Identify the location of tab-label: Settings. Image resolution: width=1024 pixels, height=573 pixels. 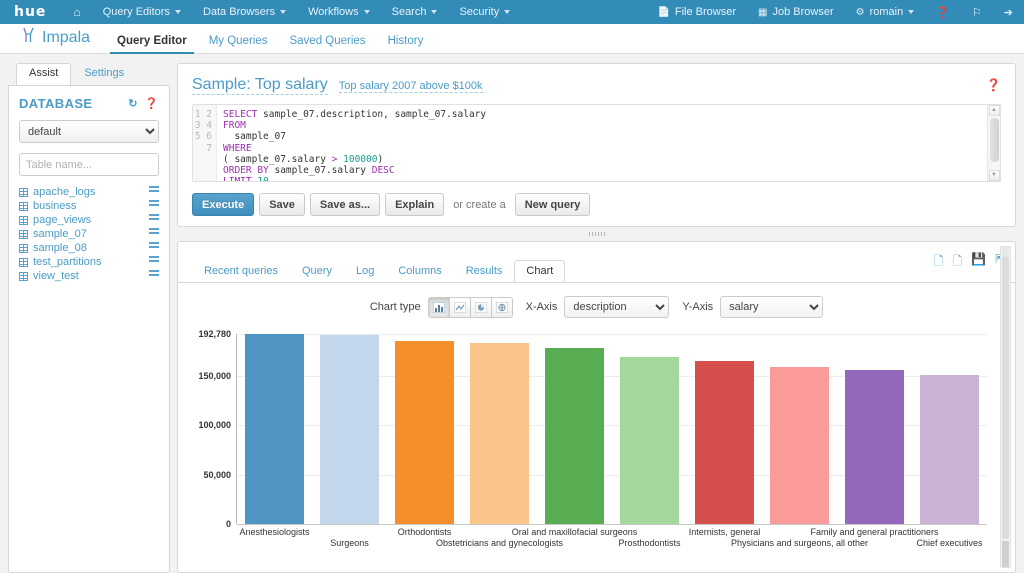
(104, 73).